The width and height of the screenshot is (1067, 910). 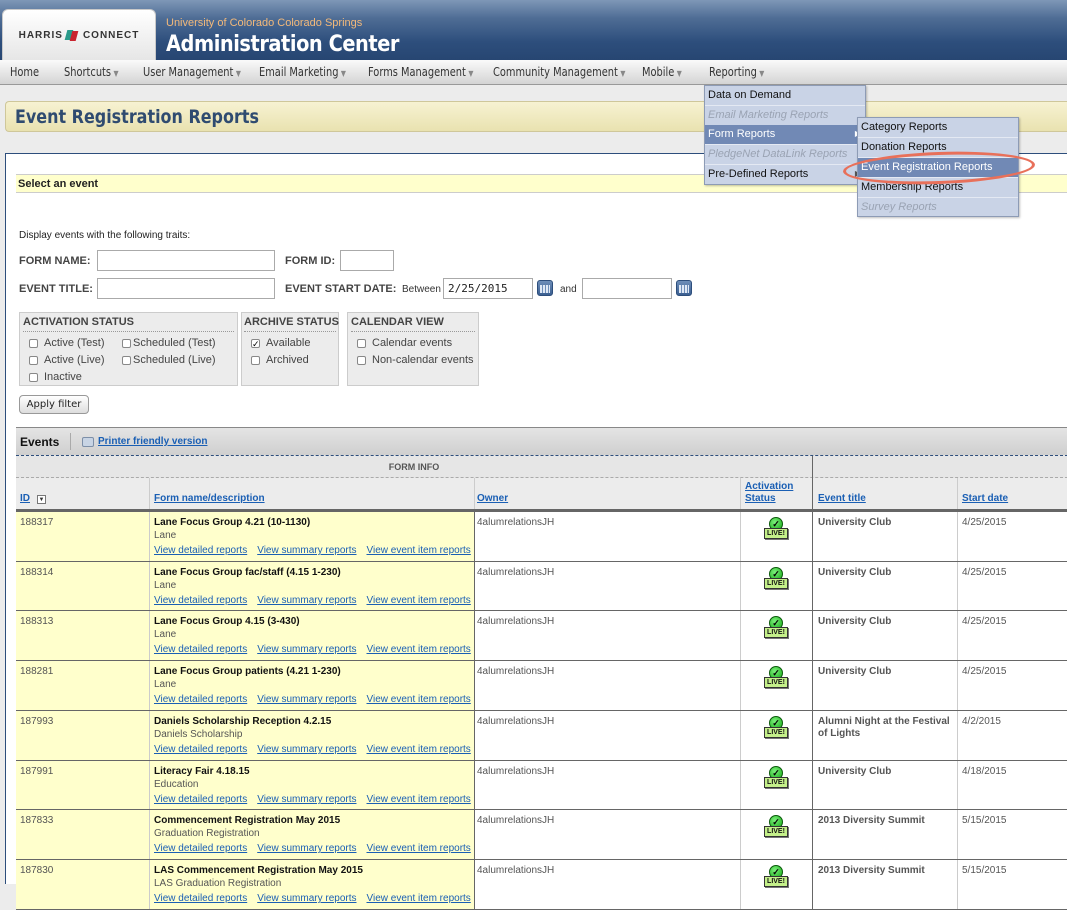 What do you see at coordinates (24, 72) in the screenshot?
I see `nav-home: Home` at bounding box center [24, 72].